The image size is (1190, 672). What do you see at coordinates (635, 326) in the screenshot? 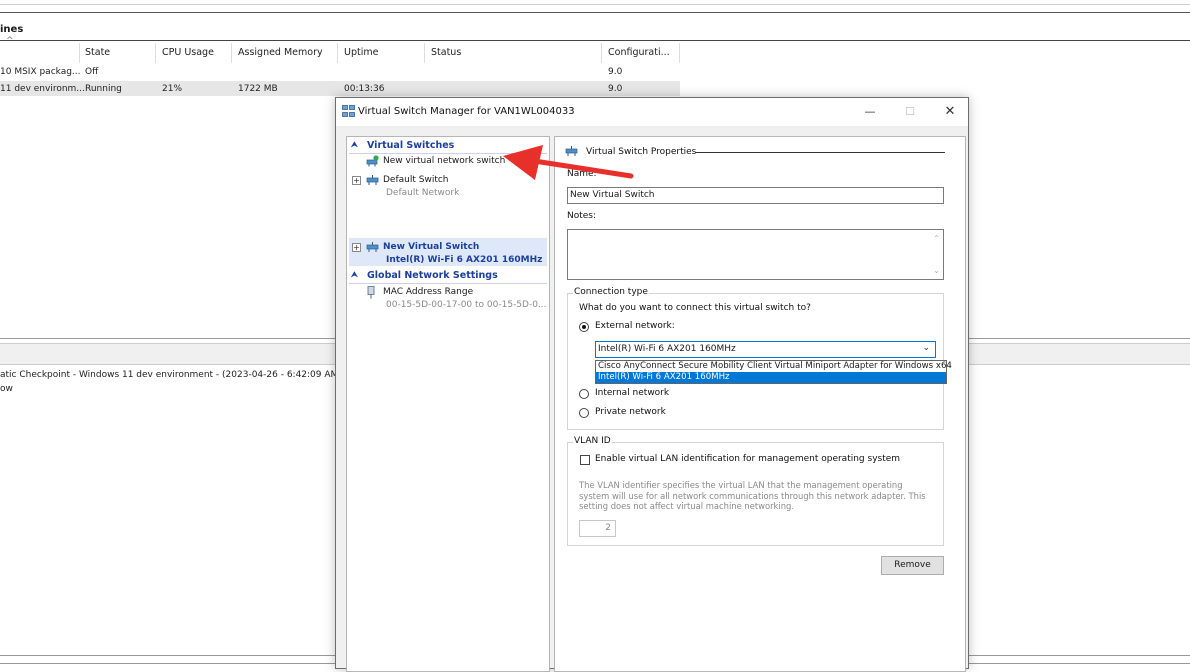
I see `external-network-label: External network:` at bounding box center [635, 326].